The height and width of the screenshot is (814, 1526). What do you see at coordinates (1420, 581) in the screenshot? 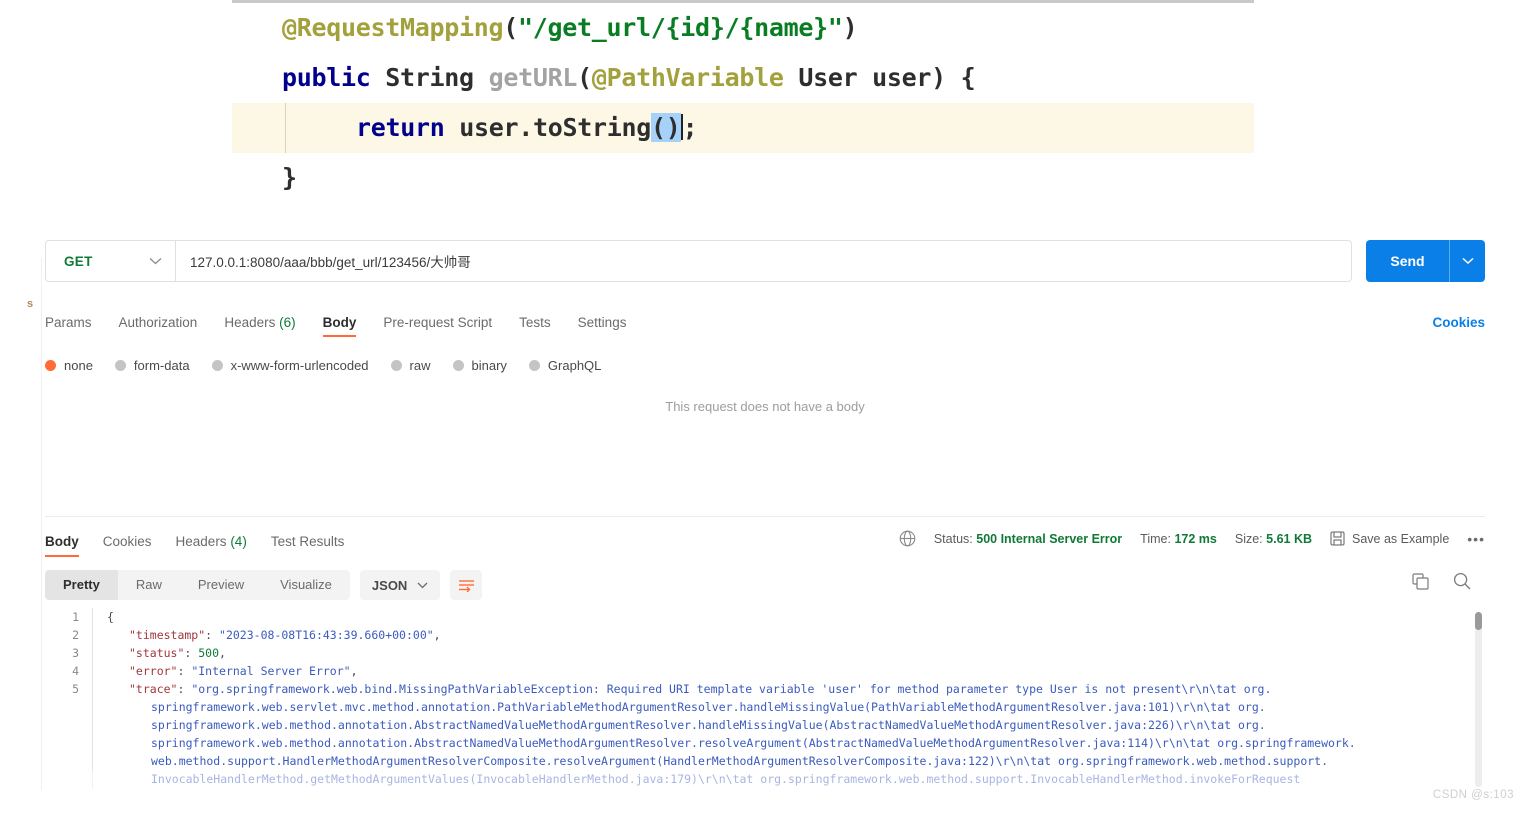
I see `copy-icon` at bounding box center [1420, 581].